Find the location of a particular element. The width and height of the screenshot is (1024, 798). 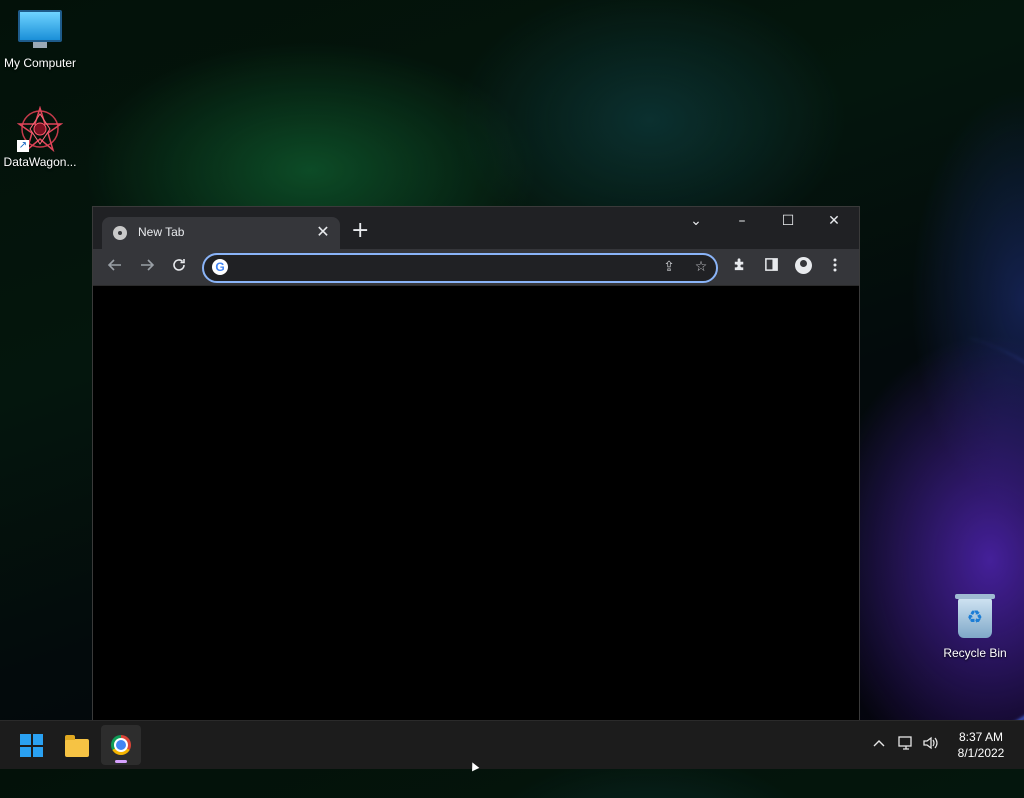

kebab-menu-icon is located at coordinates (835, 265).